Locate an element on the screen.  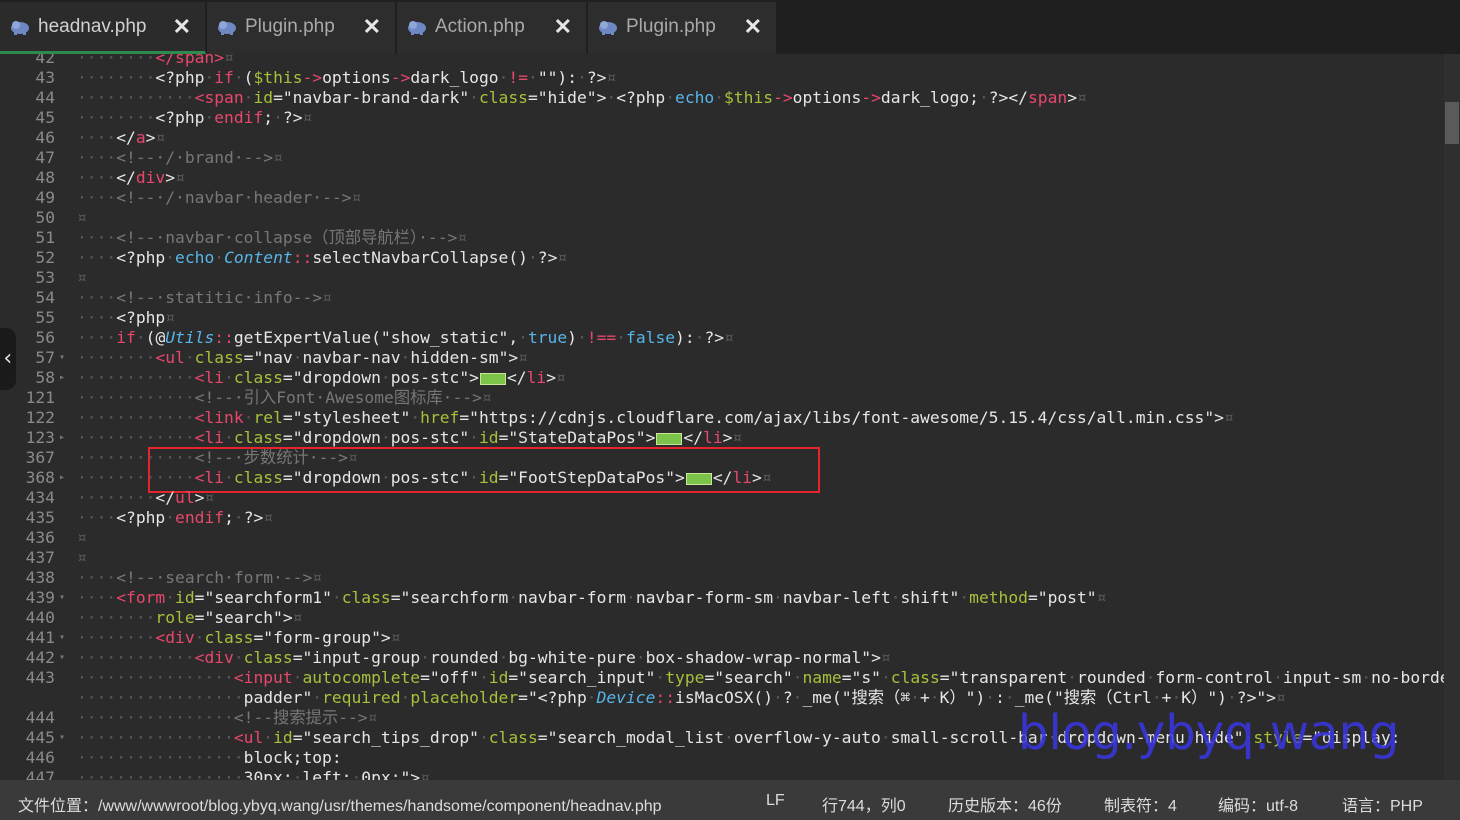
code-line: 53 ¤ is located at coordinates (722, 278).